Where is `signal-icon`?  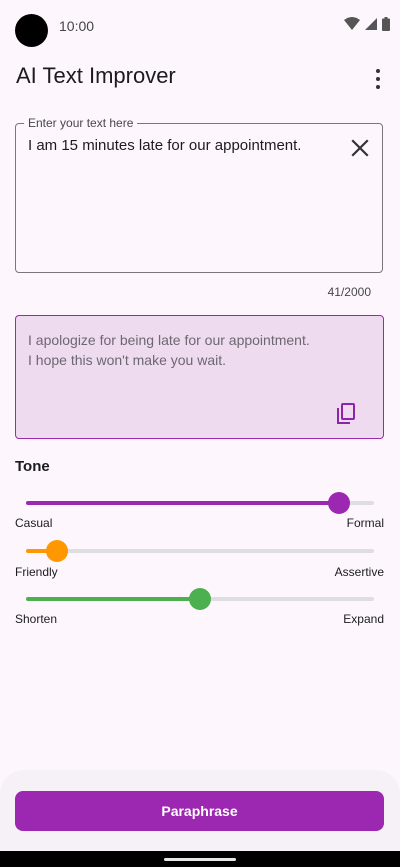 signal-icon is located at coordinates (371, 24).